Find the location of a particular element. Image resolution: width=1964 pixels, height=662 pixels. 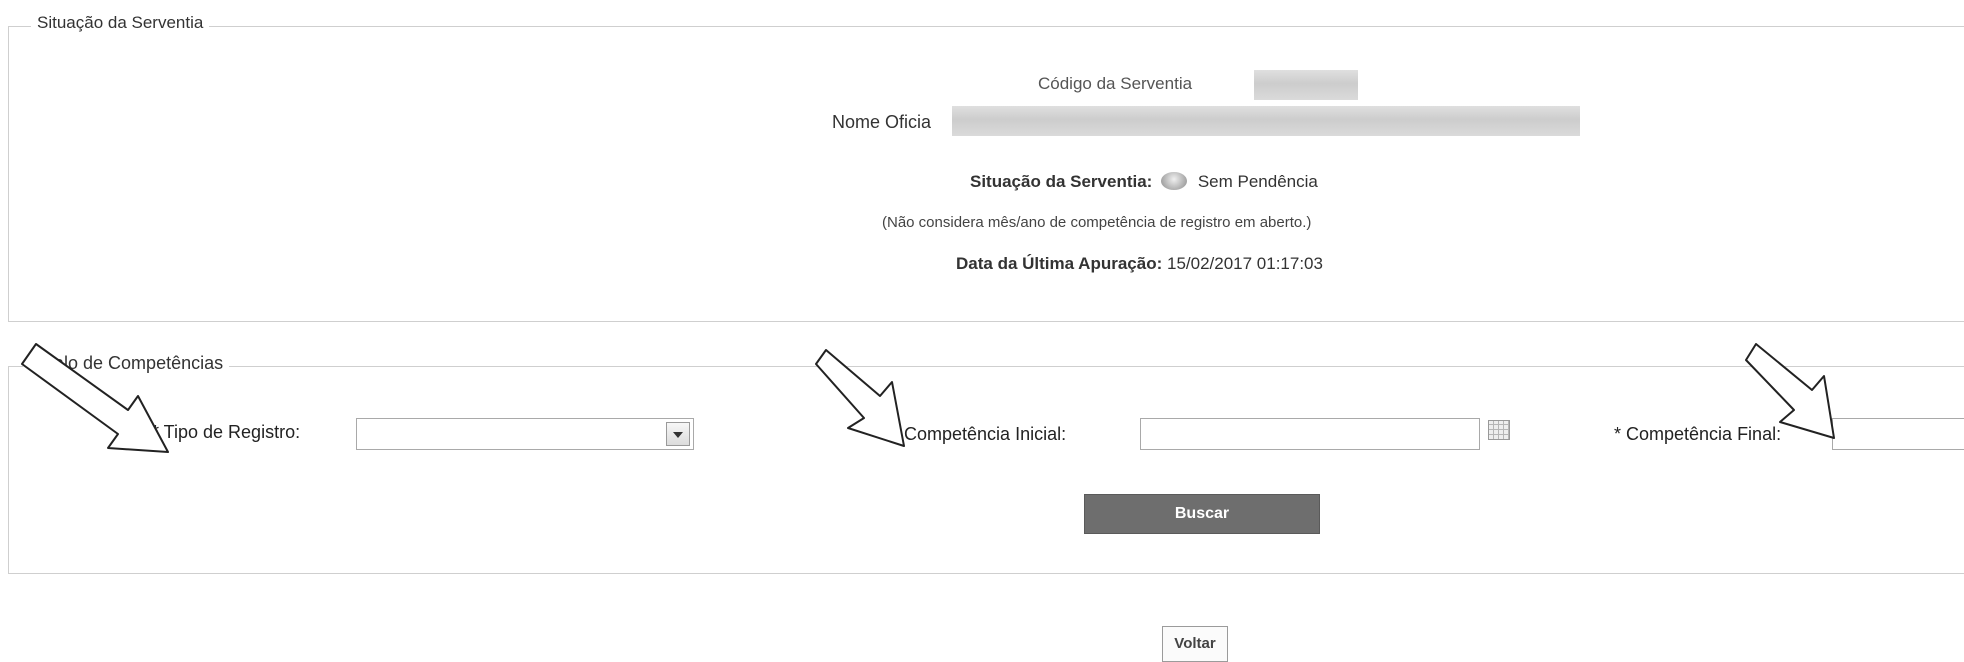

tipo-registro-select is located at coordinates (525, 434).